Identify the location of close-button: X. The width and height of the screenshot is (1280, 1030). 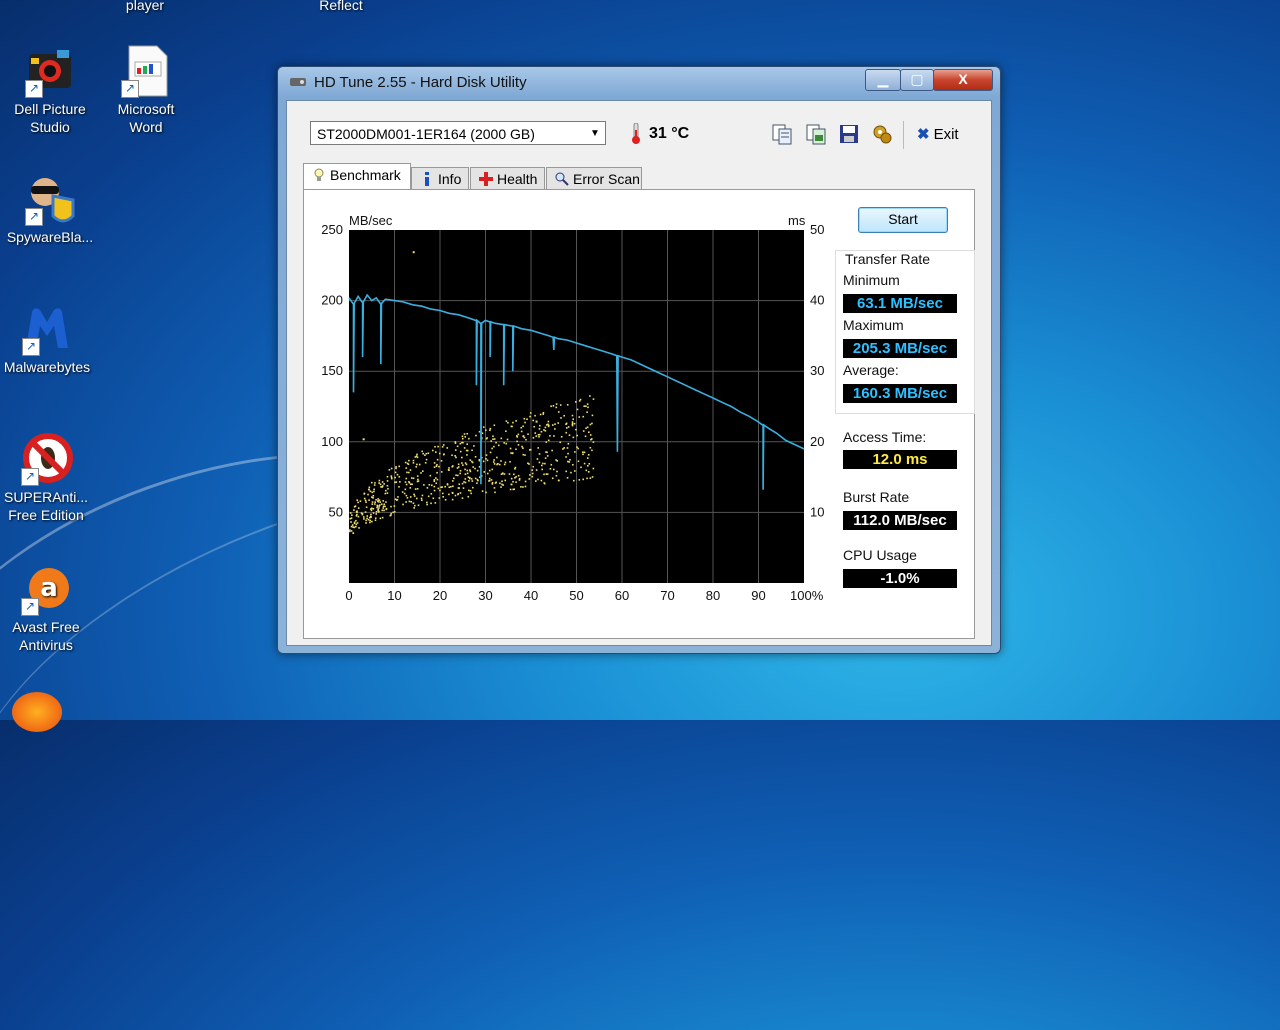
(963, 80).